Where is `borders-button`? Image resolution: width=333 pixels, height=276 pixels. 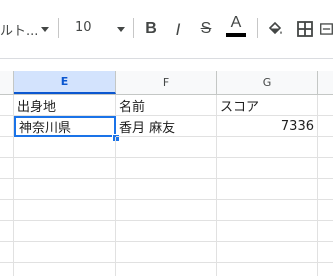 borders-button is located at coordinates (305, 29).